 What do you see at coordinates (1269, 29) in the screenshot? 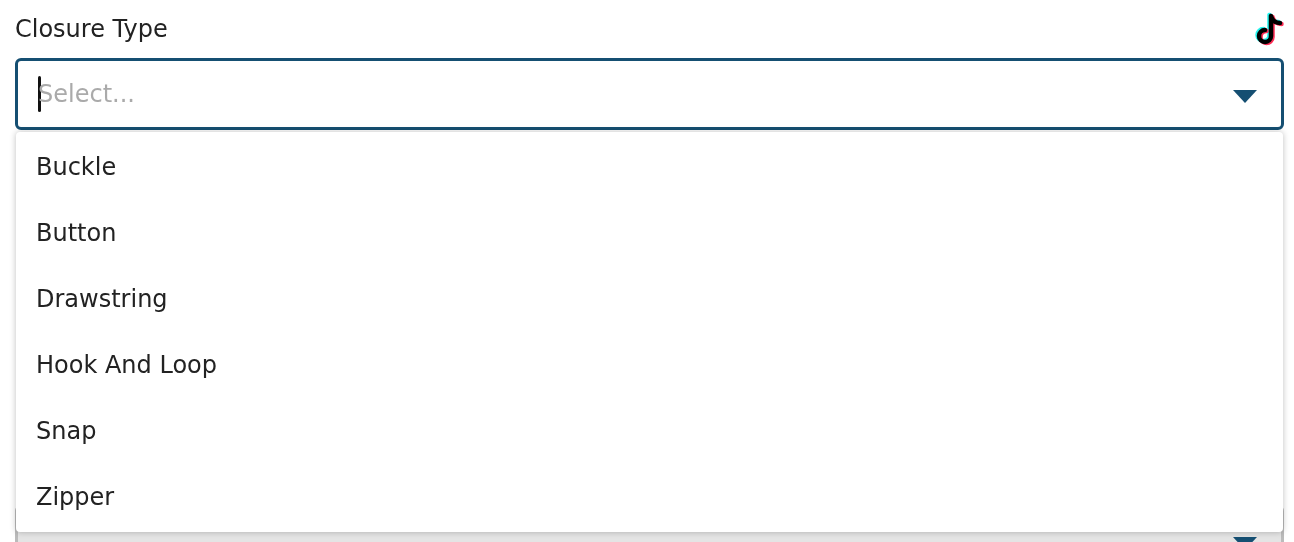
I see `music-note-icon` at bounding box center [1269, 29].